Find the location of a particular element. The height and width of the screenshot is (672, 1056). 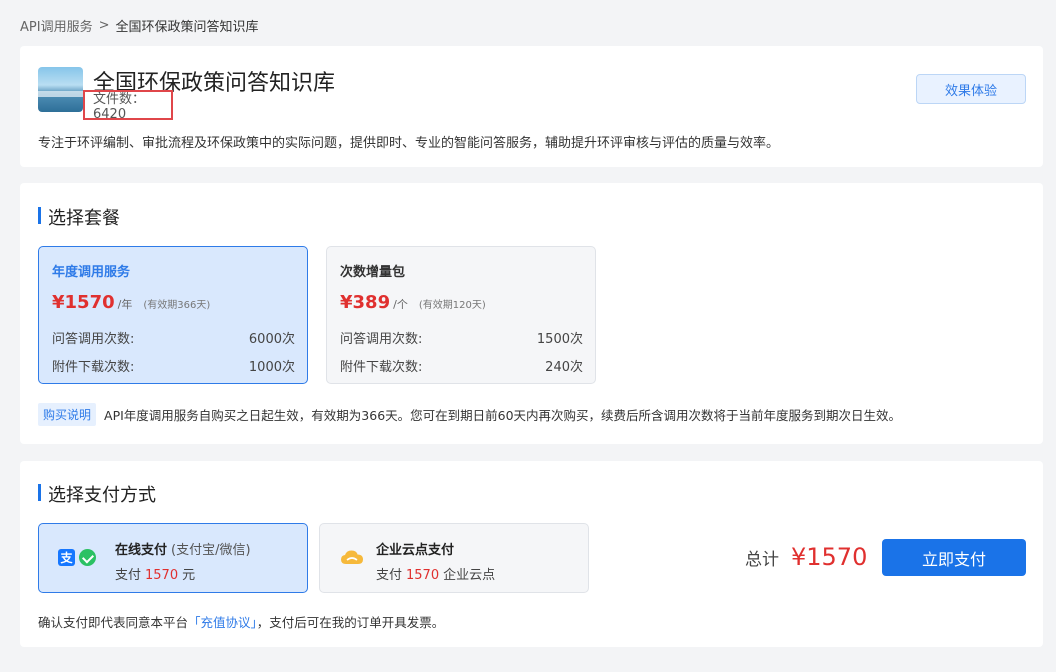

payment-section-title: 选择支付方式 is located at coordinates (97, 494).